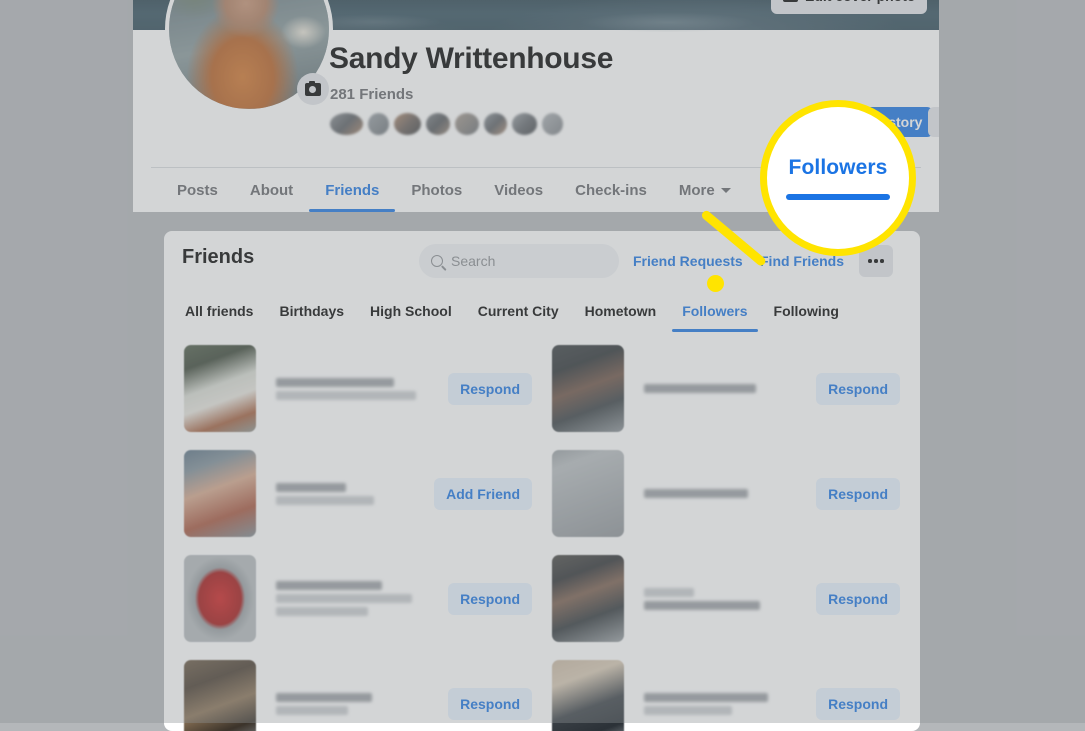 This screenshot has height=731, width=1085. I want to click on profile-tab-friends: Friends, so click(352, 190).